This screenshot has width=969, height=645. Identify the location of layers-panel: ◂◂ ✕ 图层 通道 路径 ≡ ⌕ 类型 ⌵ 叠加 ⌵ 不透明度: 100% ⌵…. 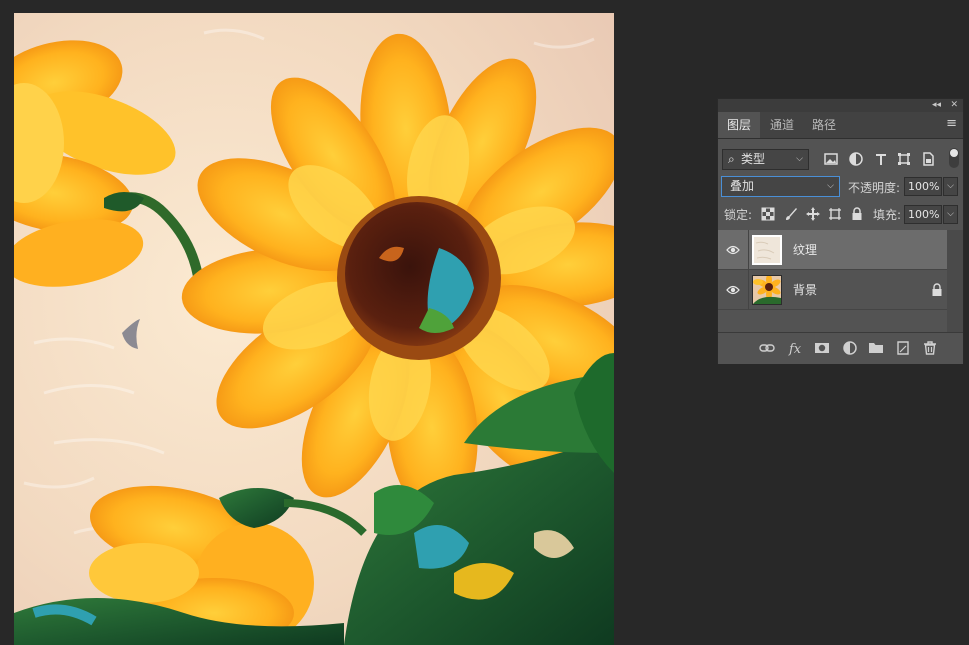
(840, 231).